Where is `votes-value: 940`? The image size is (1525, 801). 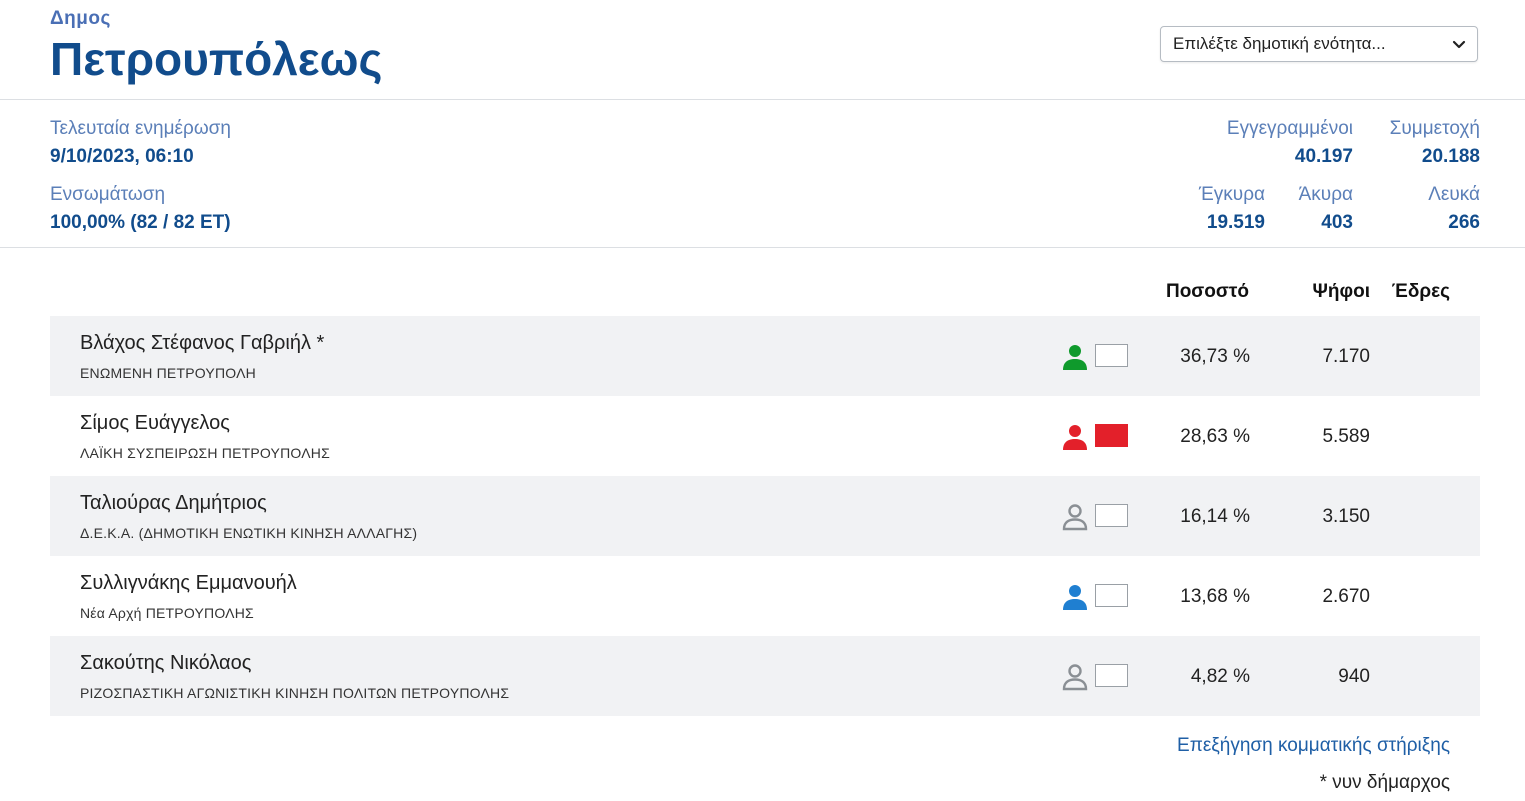
votes-value: 940 is located at coordinates (1354, 676).